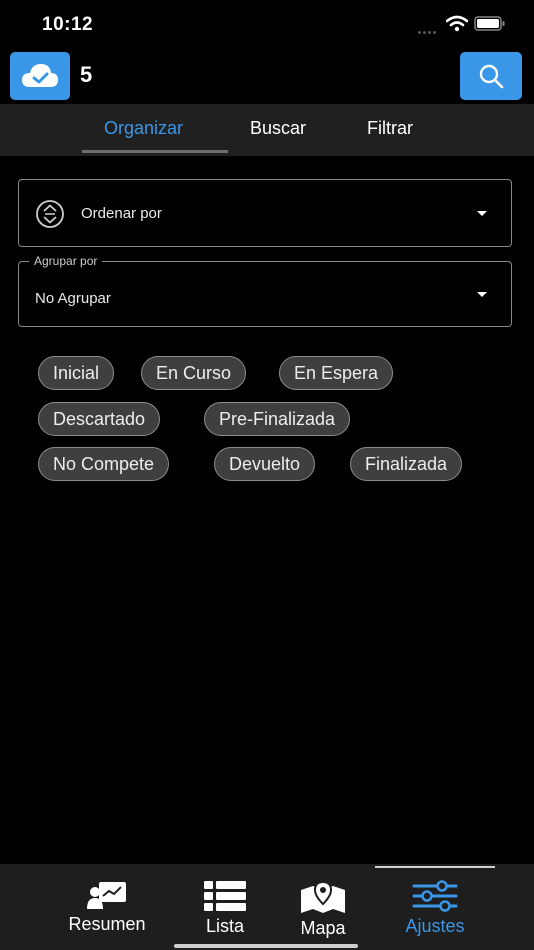 This screenshot has width=534, height=950. Describe the element at coordinates (457, 23) in the screenshot. I see `wifi-icon` at that location.